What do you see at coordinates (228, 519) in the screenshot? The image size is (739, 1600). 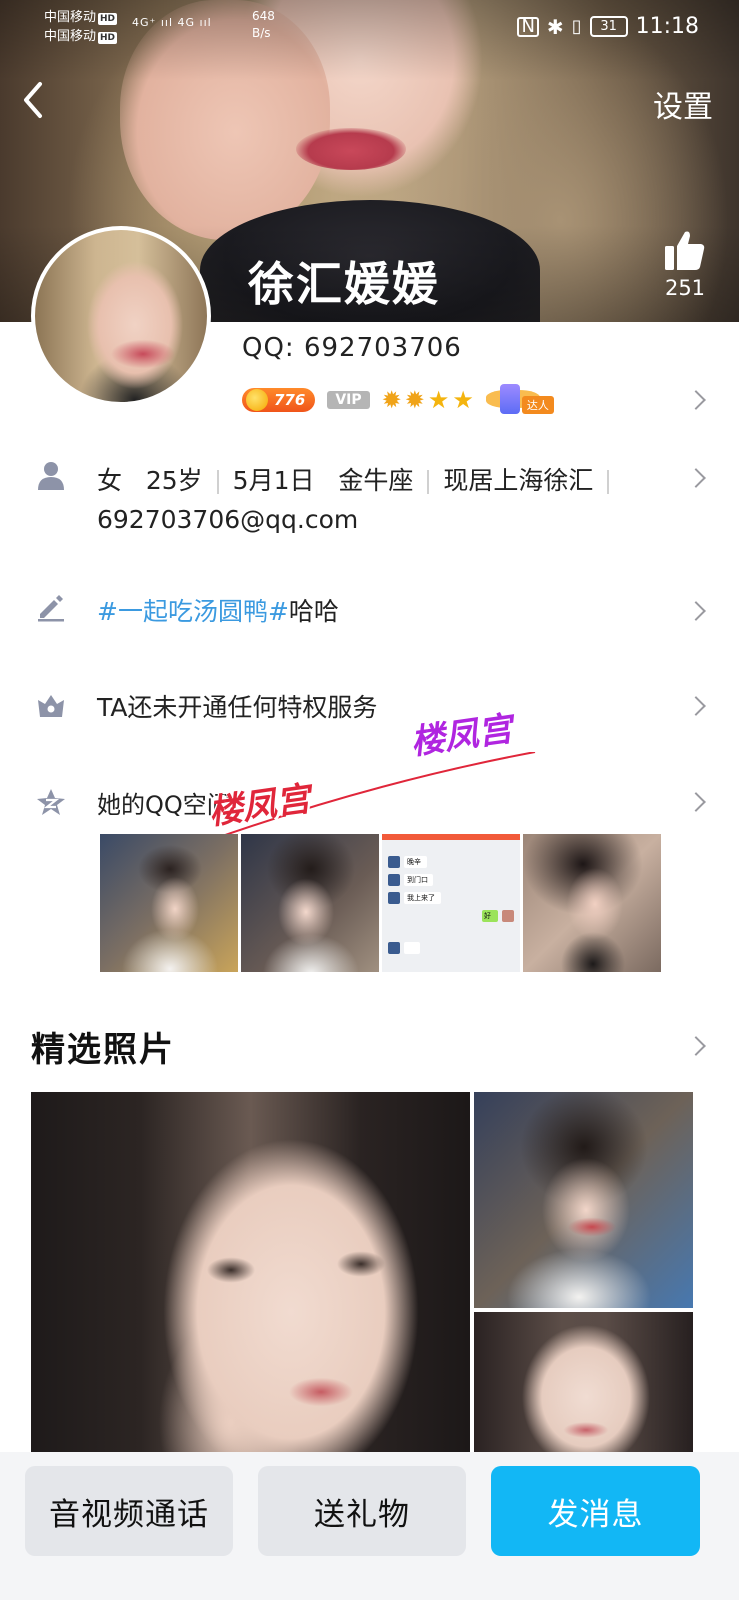 I see `email: 692703706@qq.com` at bounding box center [228, 519].